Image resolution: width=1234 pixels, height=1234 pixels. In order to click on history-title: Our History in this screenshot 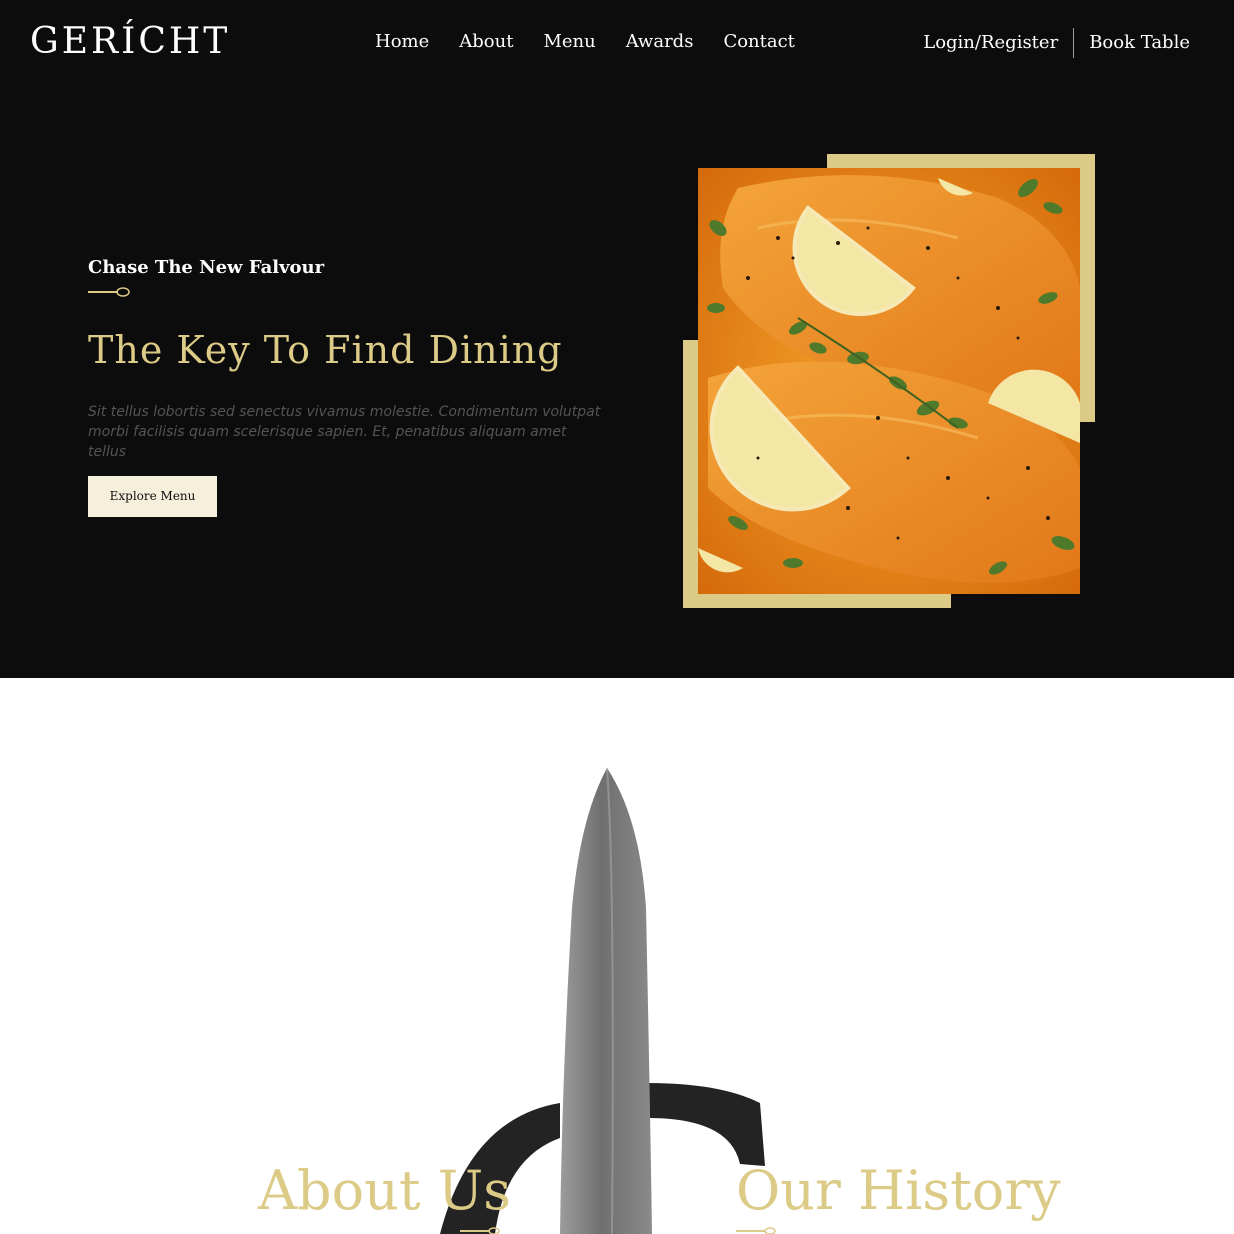, I will do `click(898, 1190)`.